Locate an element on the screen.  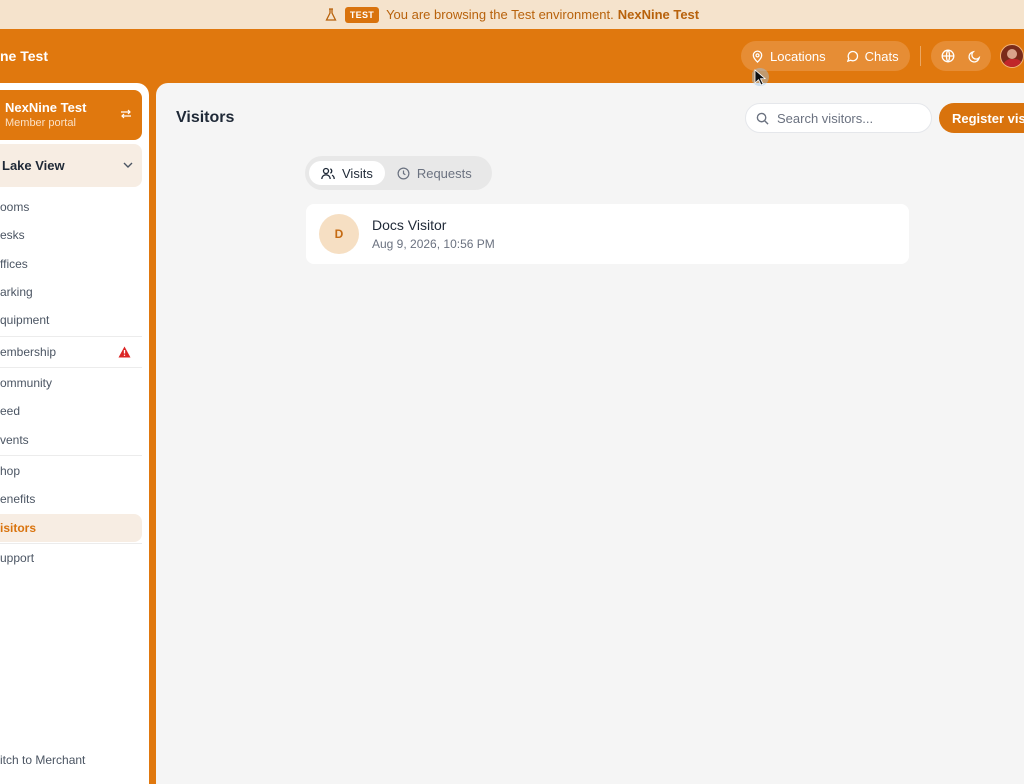
sidebar-item-label: ommunity is located at coordinates (26, 383).